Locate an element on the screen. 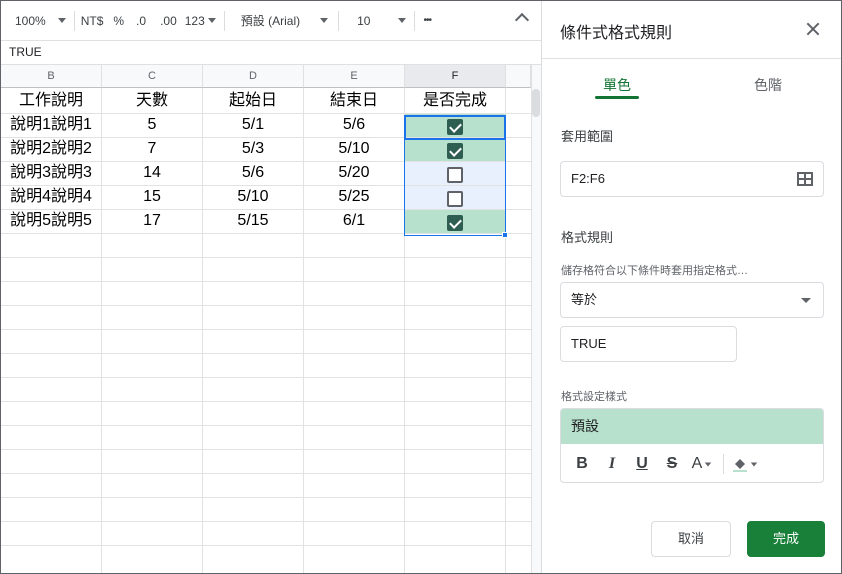 The image size is (842, 574). more-options-button: ••• is located at coordinates (427, 20).